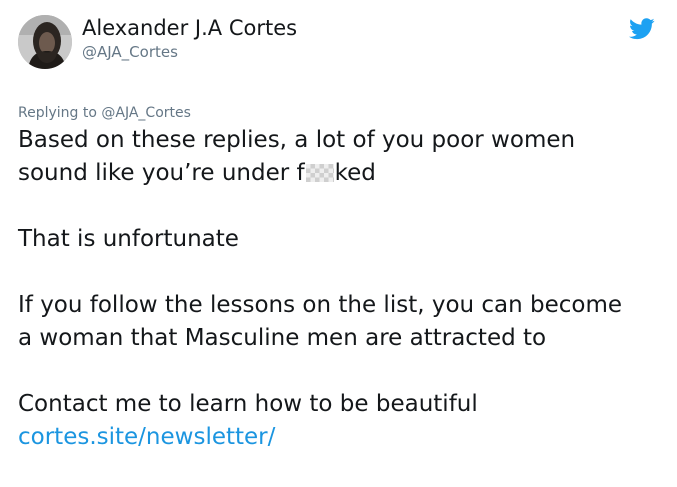 This screenshot has width=677, height=487. Describe the element at coordinates (189, 52) in the screenshot. I see `author-handle: @AJA_Cortes` at that location.